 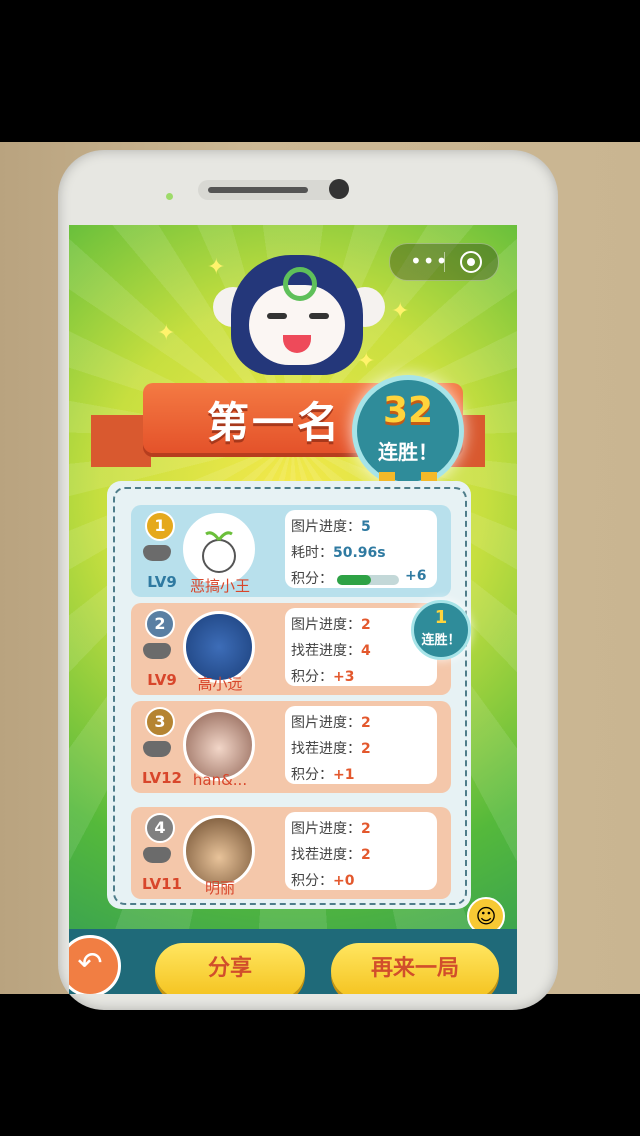 I want to click on capsule-divider, so click(x=444, y=262).